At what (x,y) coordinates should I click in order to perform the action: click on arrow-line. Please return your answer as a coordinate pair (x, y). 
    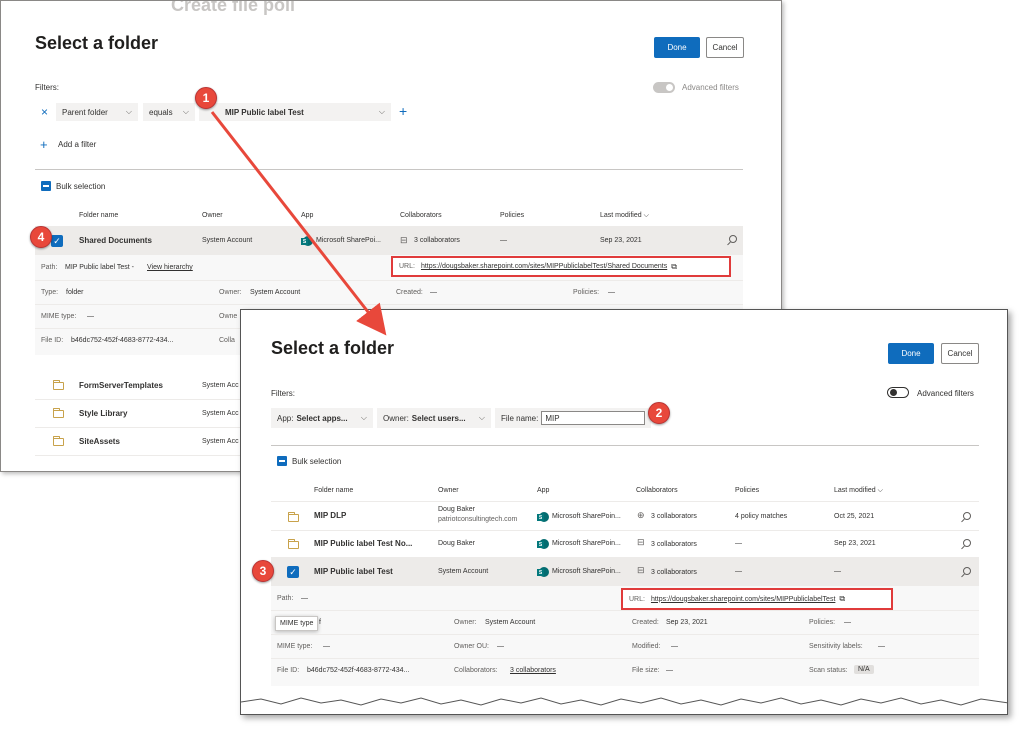
    Looking at the image, I should click on (298, 223).